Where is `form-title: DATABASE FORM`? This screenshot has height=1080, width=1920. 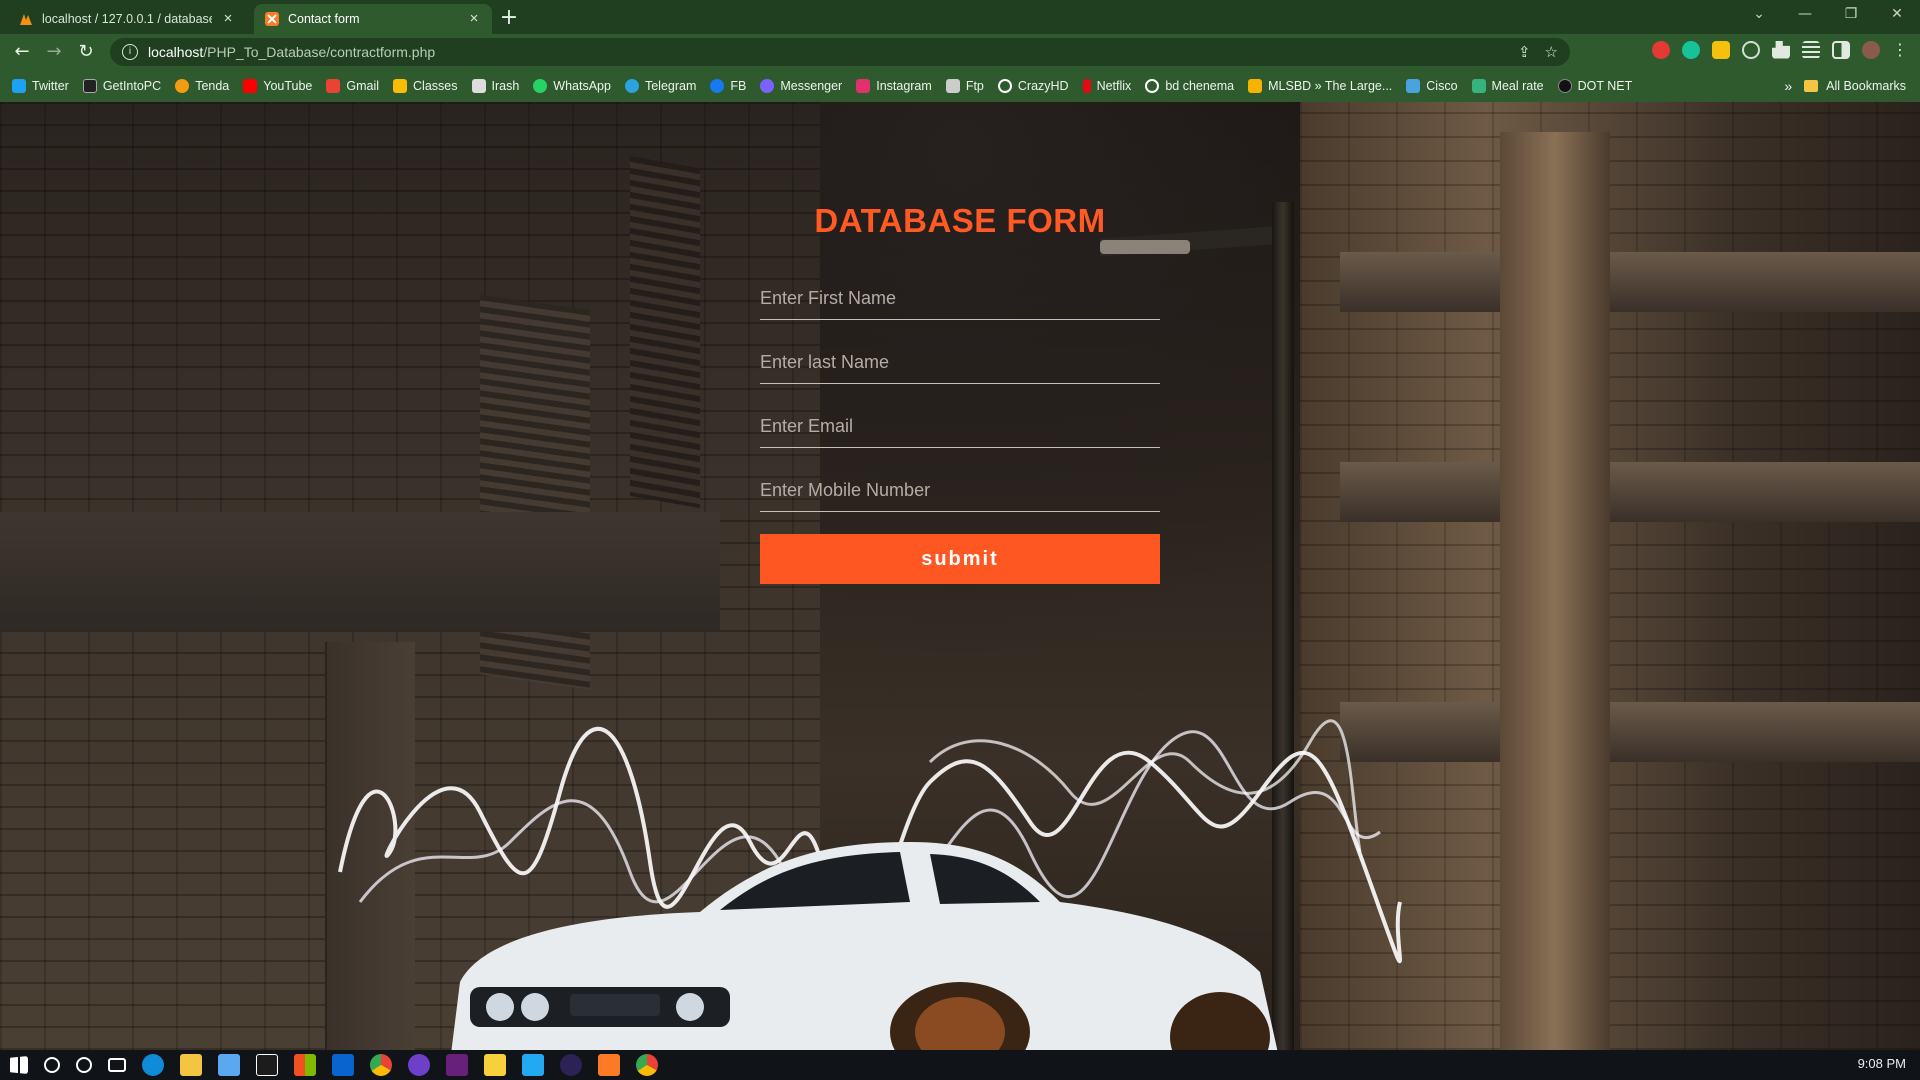
form-title: DATABASE FORM is located at coordinates (960, 220).